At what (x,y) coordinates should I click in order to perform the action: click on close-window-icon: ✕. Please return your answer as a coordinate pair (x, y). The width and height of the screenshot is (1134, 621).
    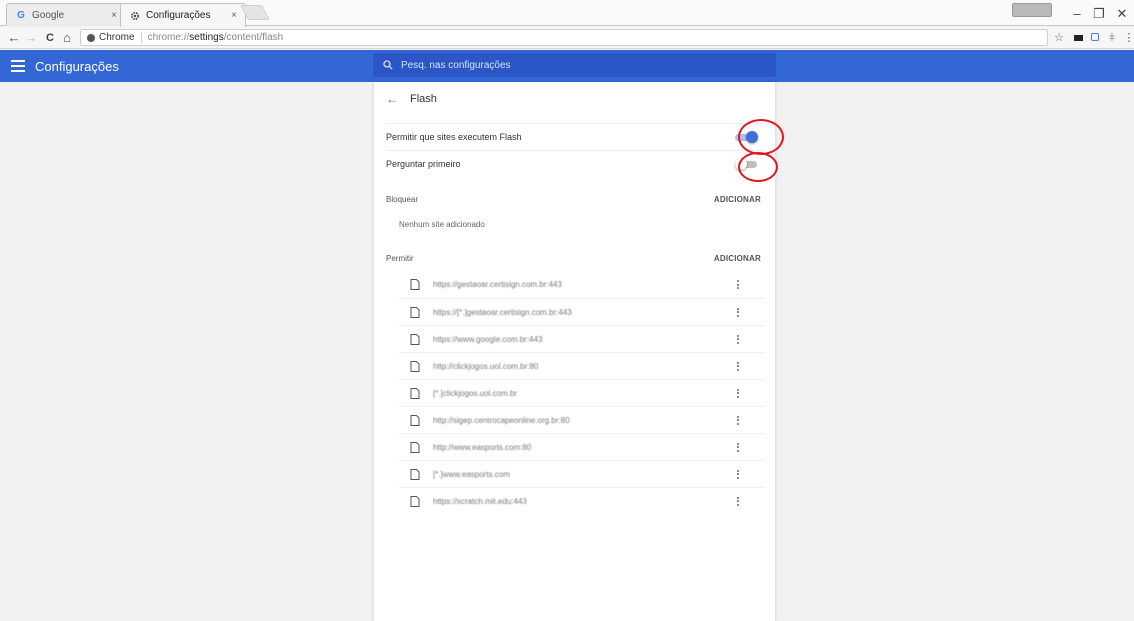
    Looking at the image, I should click on (1122, 14).